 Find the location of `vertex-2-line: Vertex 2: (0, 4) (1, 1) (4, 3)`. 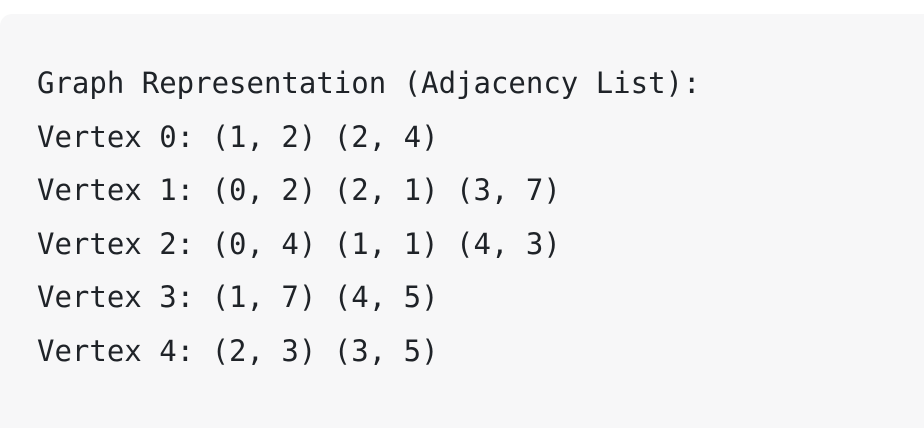

vertex-2-line: Vertex 2: (0, 4) (1, 1) (4, 3) is located at coordinates (299, 243).